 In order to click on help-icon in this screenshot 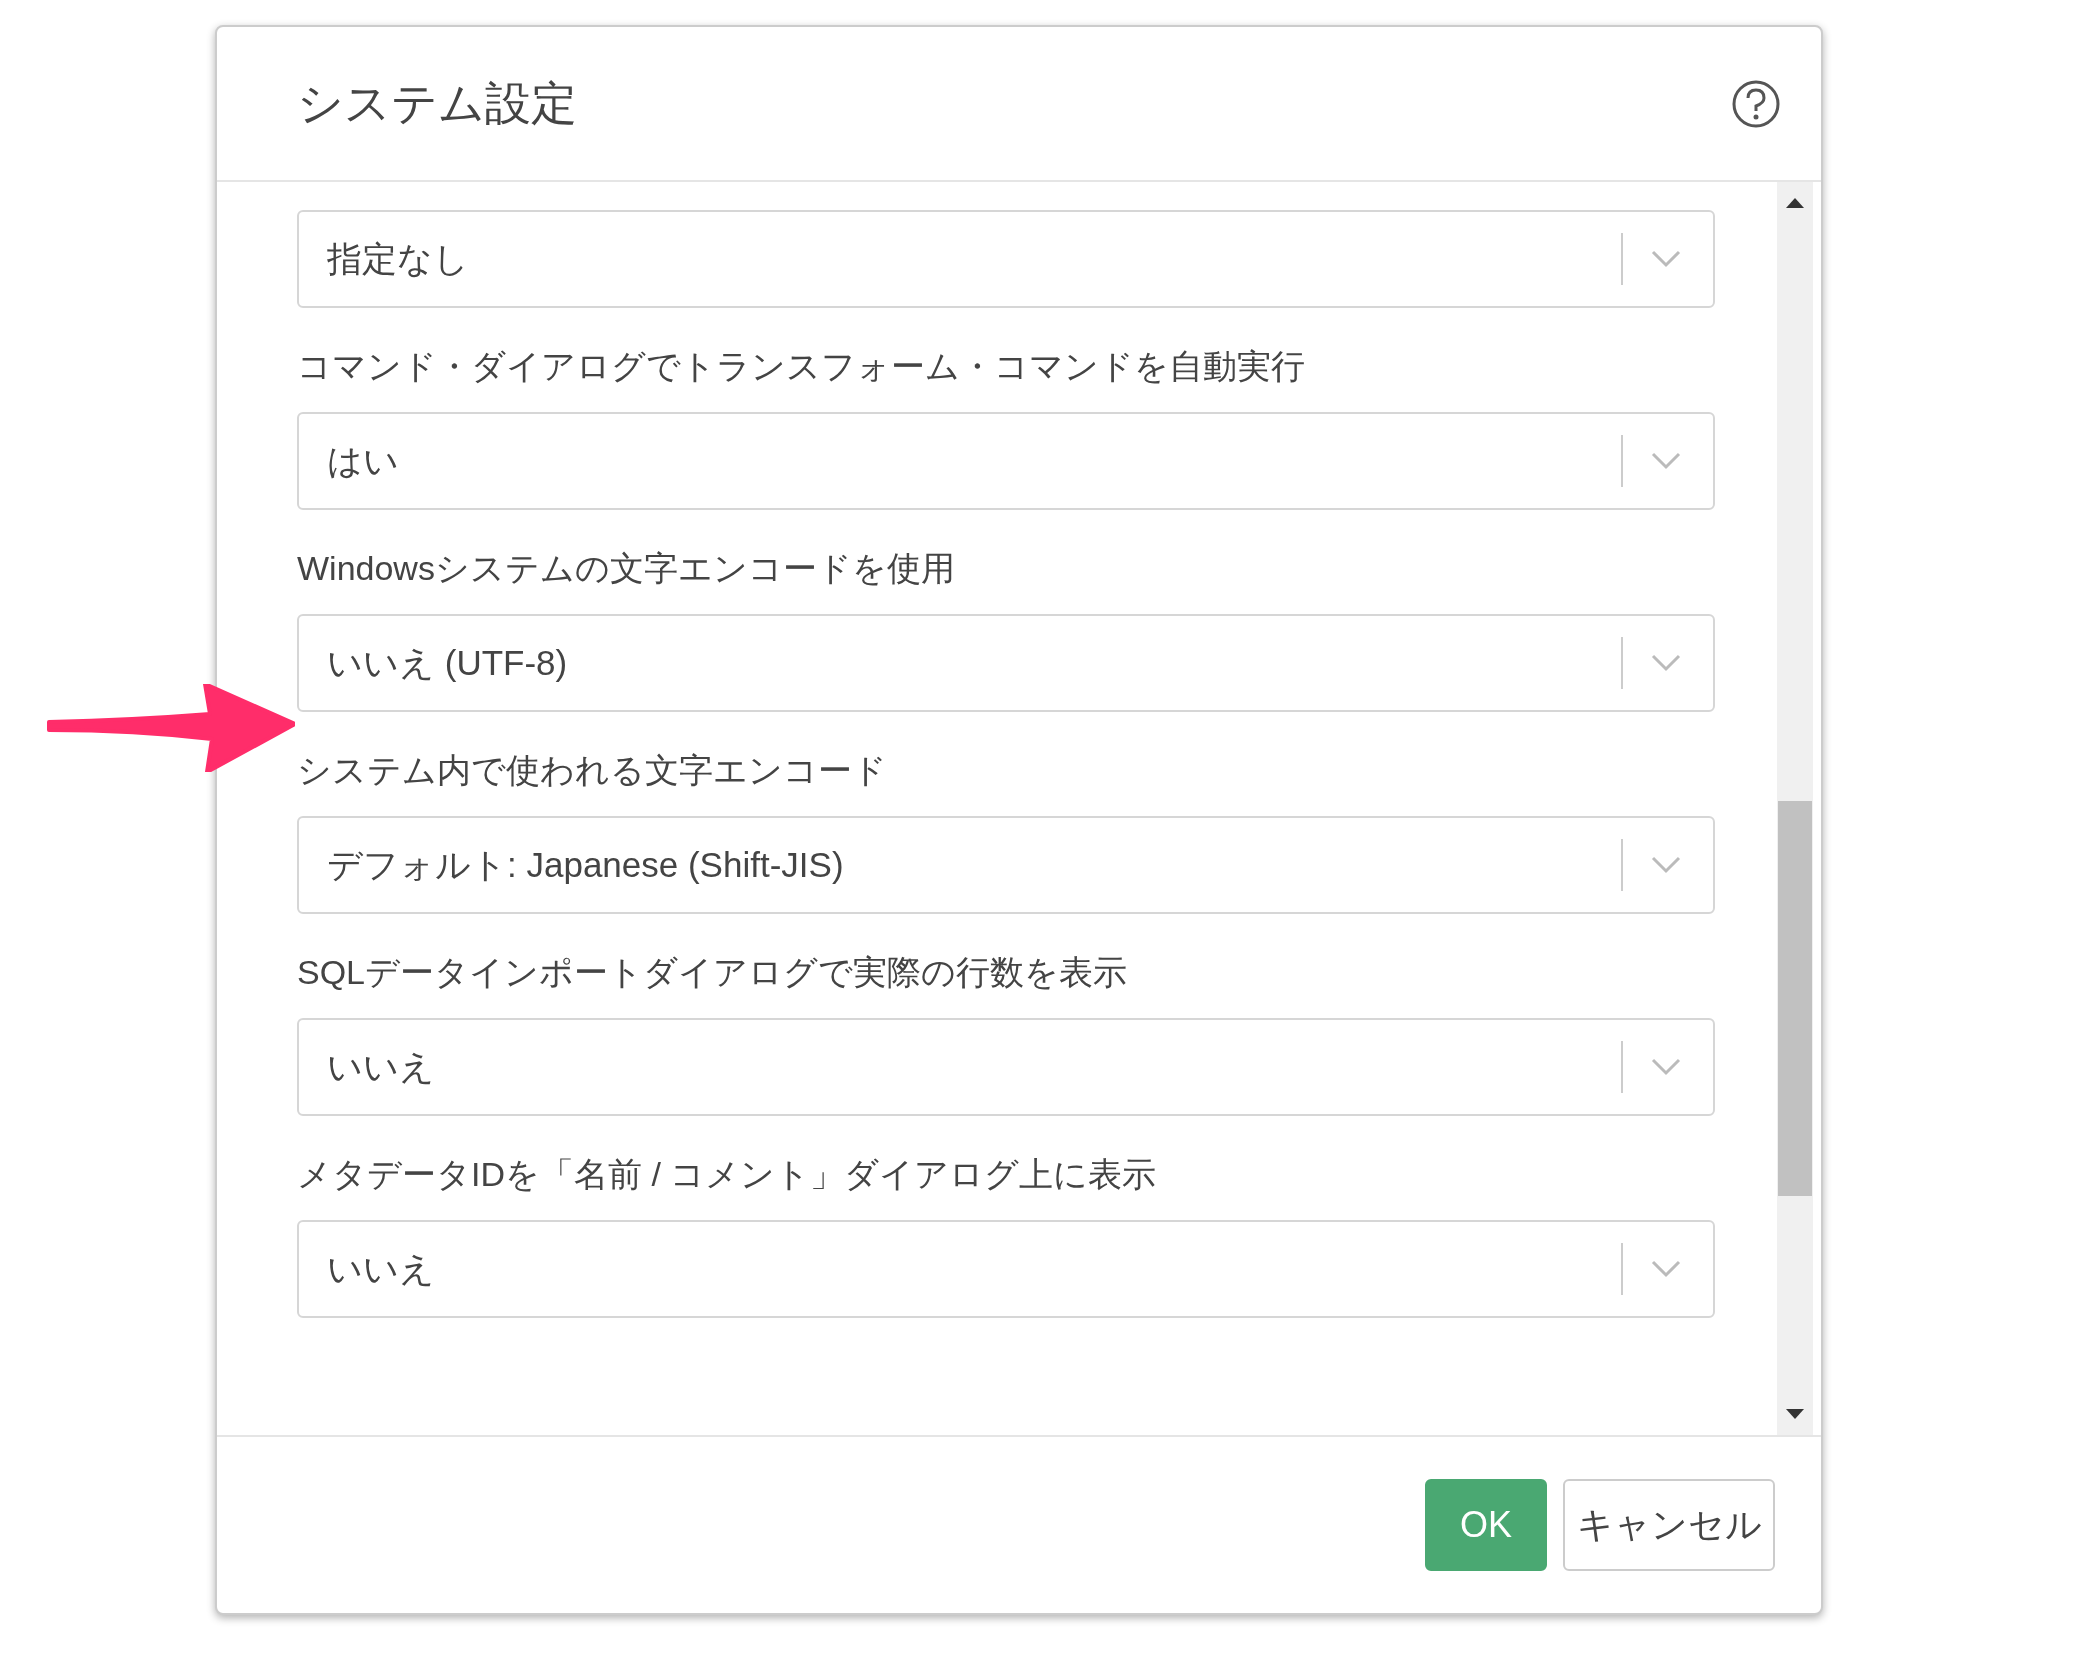, I will do `click(1756, 103)`.